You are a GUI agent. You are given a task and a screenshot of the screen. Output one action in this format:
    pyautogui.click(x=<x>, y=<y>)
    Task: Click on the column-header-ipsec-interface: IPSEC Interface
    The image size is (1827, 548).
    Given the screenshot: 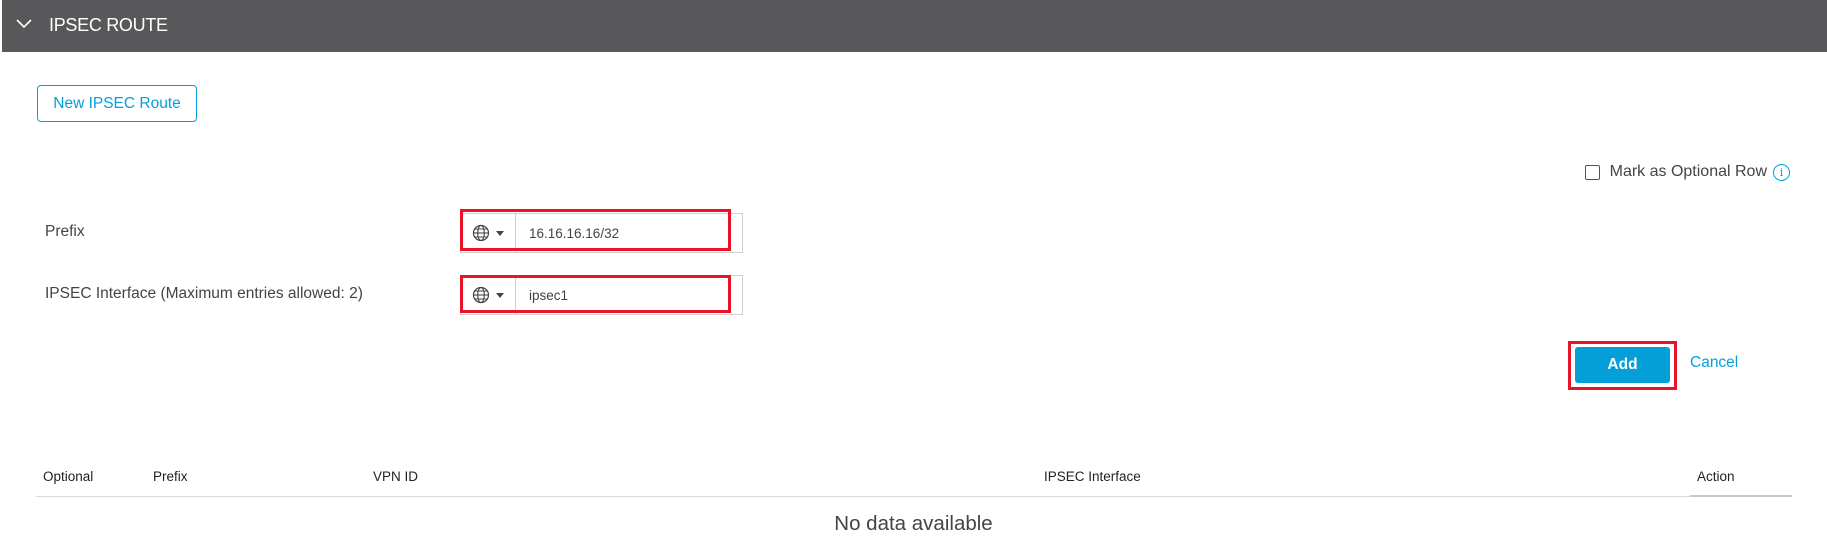 What is the action you would take?
    pyautogui.click(x=1092, y=476)
    